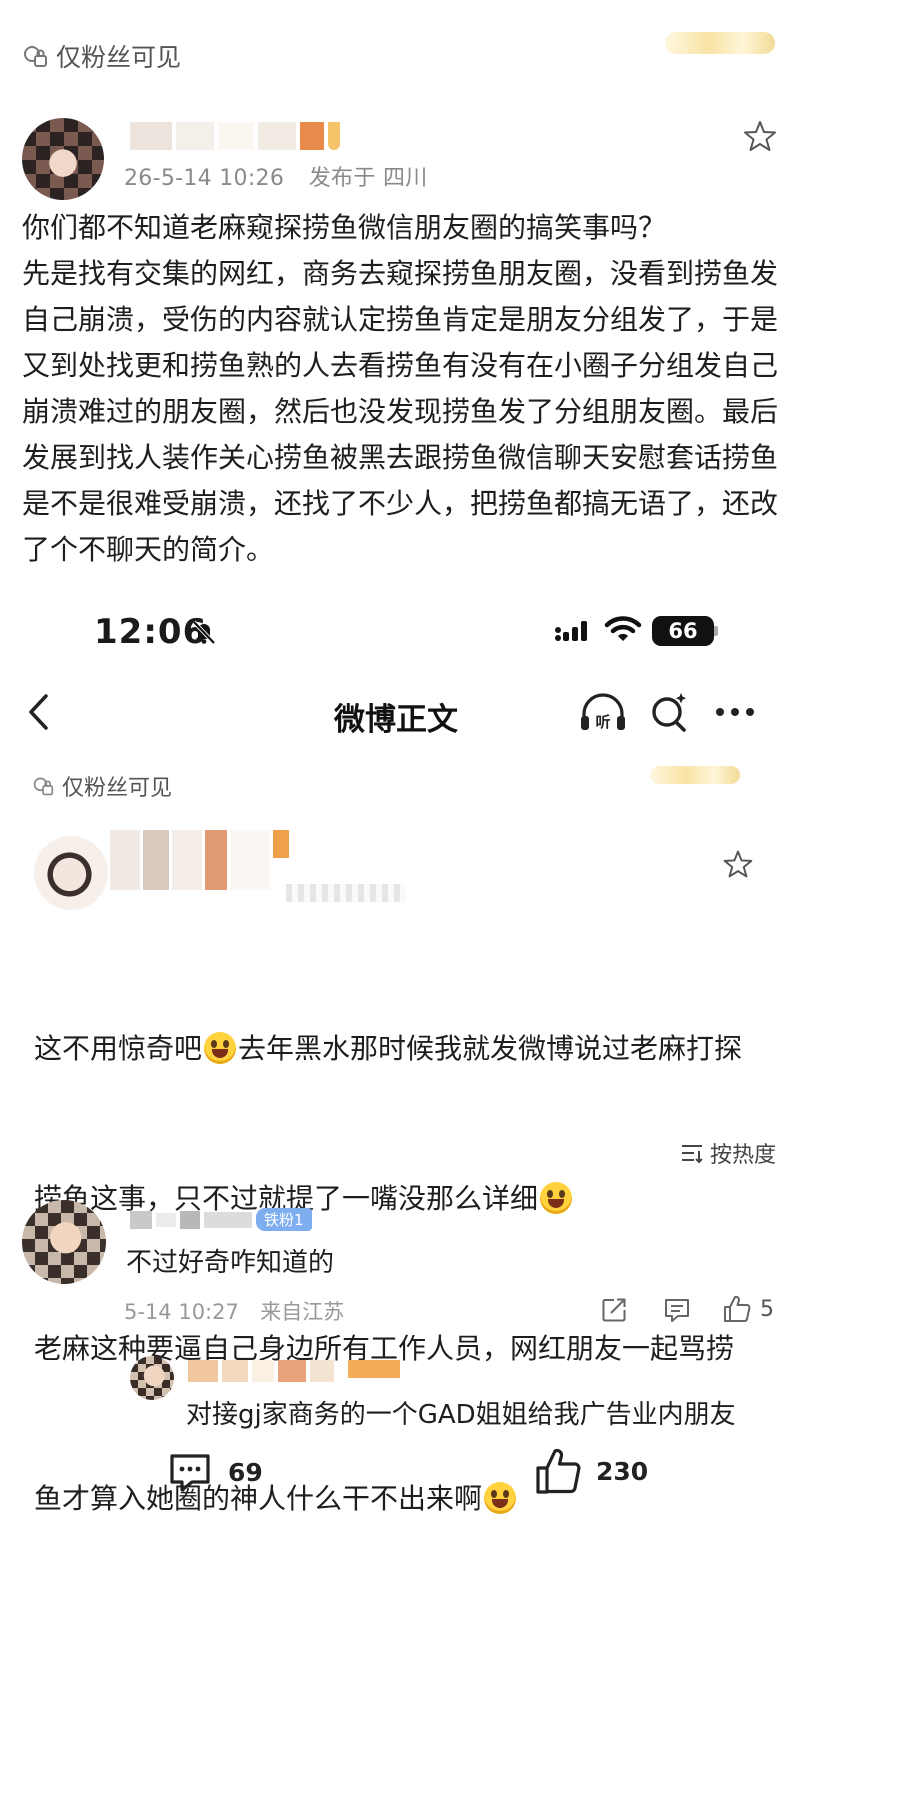 The height and width of the screenshot is (1796, 910). Describe the element at coordinates (181, 1312) in the screenshot. I see `comment-time: 5-14 10:27` at that location.